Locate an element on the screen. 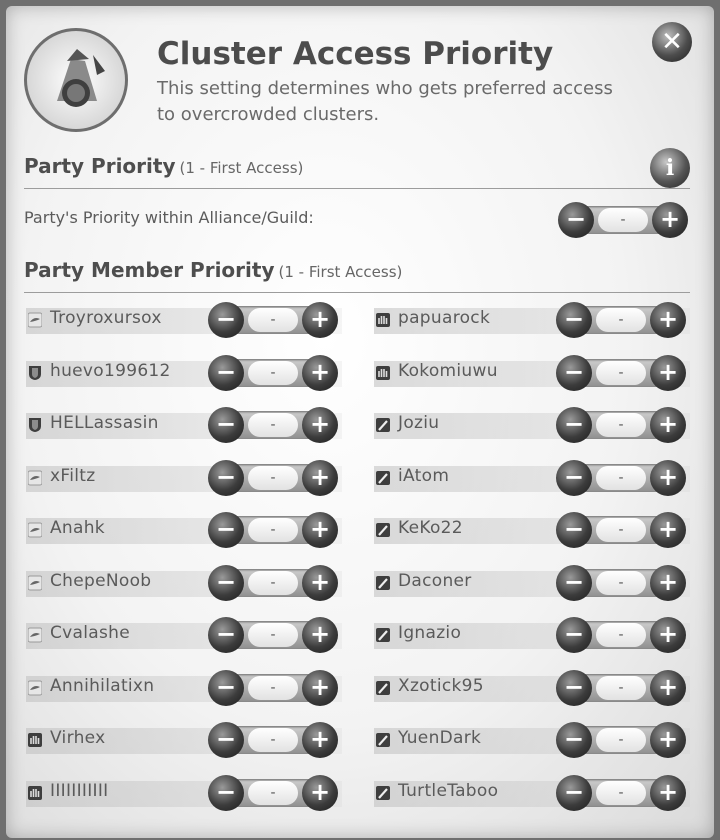 The image size is (720, 840). alliance-minus-button: − is located at coordinates (576, 220).